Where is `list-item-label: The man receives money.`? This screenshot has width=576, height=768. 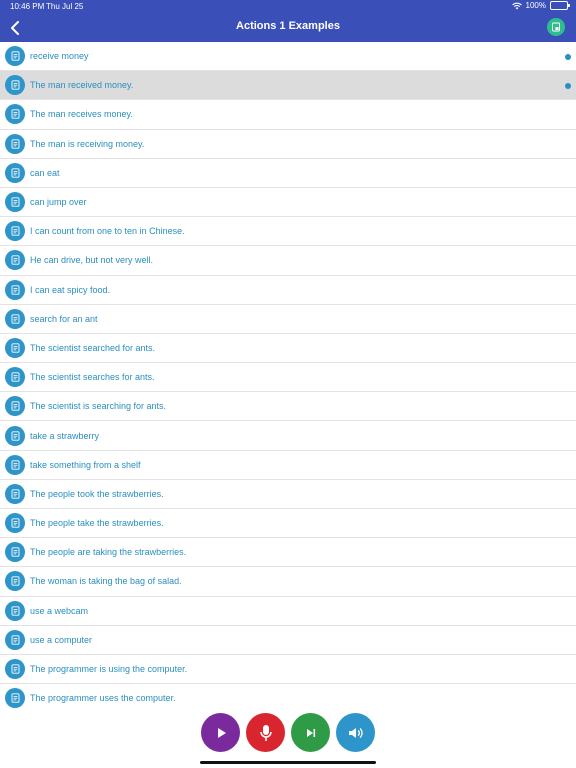
list-item-label: The man receives money. is located at coordinates (81, 114).